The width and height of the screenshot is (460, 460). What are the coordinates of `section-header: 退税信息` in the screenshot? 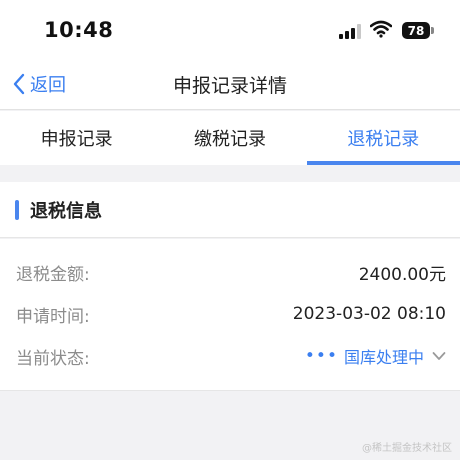 It's located at (230, 210).